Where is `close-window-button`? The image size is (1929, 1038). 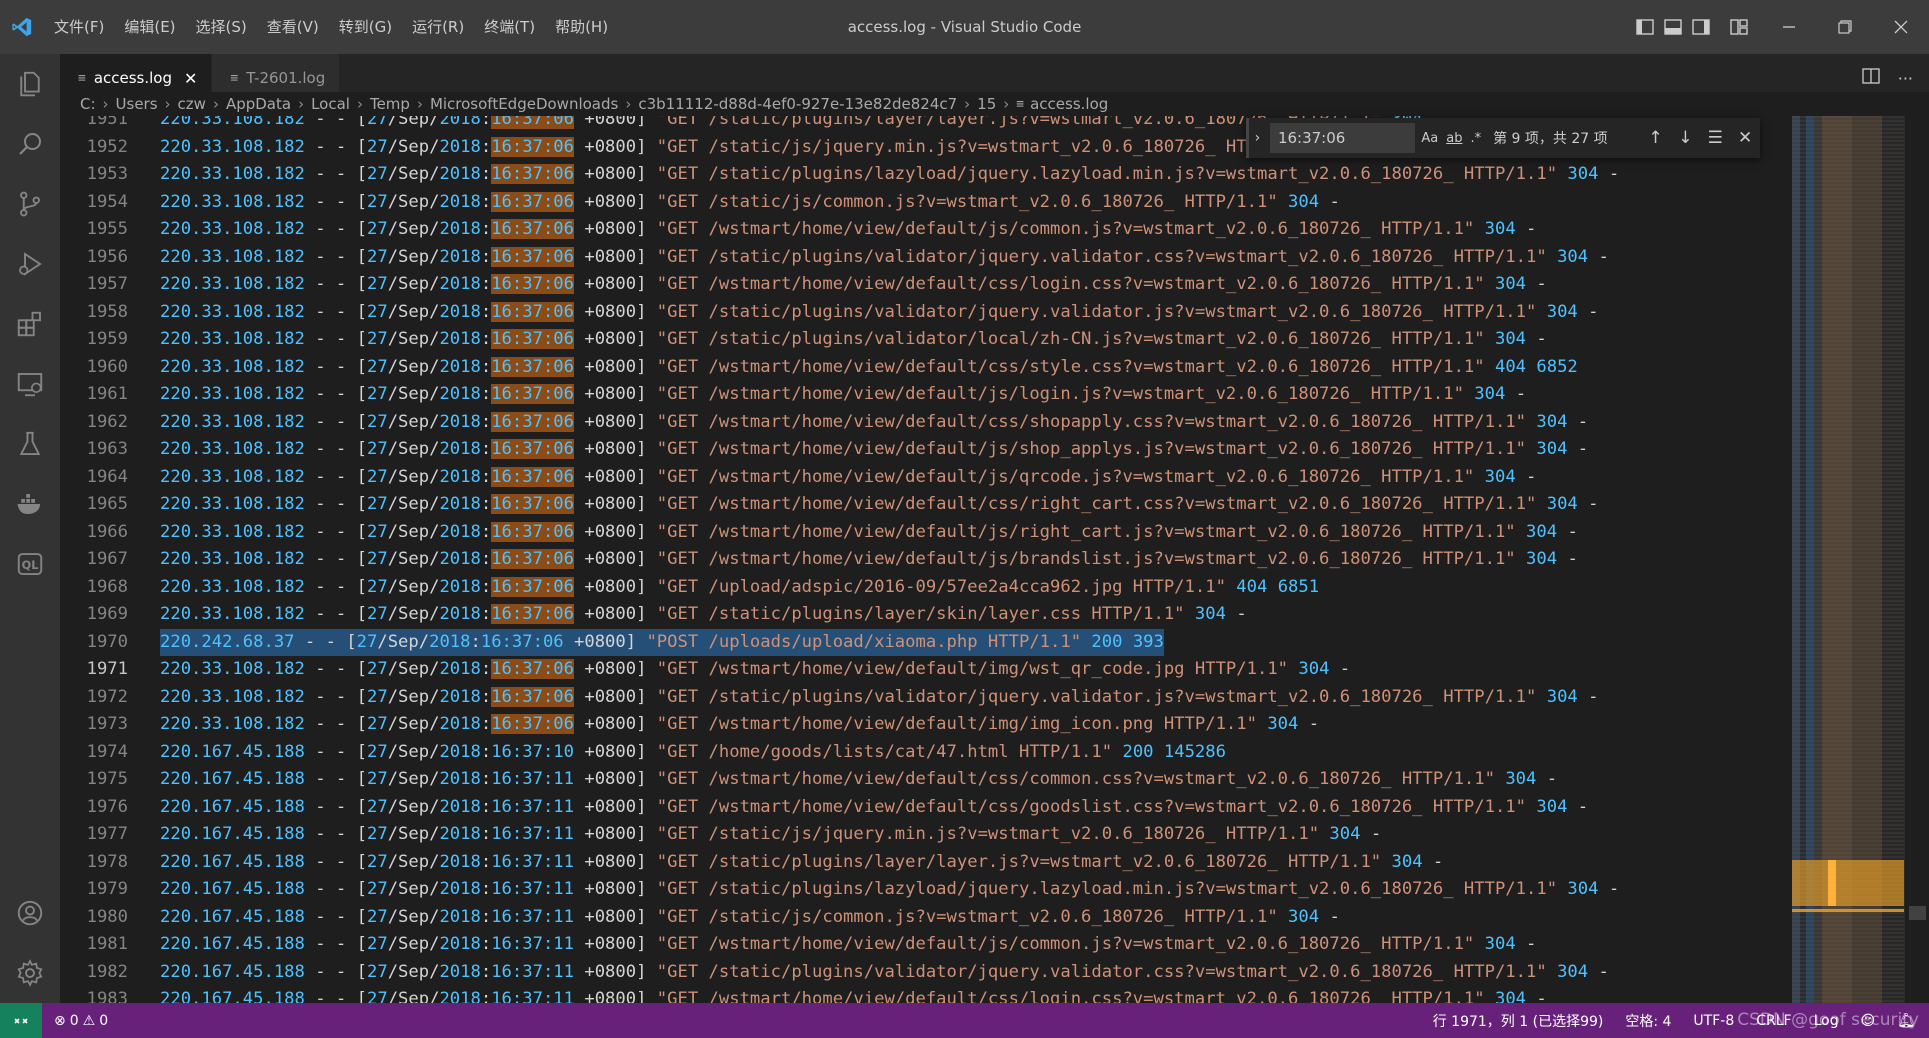 close-window-button is located at coordinates (1901, 27).